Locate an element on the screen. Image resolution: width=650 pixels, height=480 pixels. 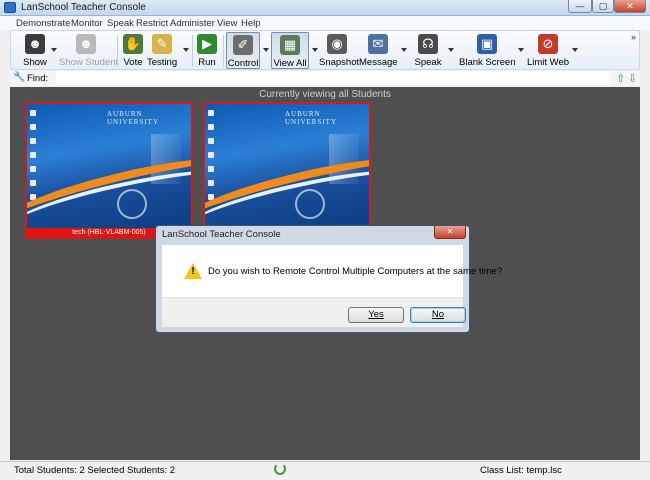
view-all-icon: ▦ is located at coordinates (290, 45).